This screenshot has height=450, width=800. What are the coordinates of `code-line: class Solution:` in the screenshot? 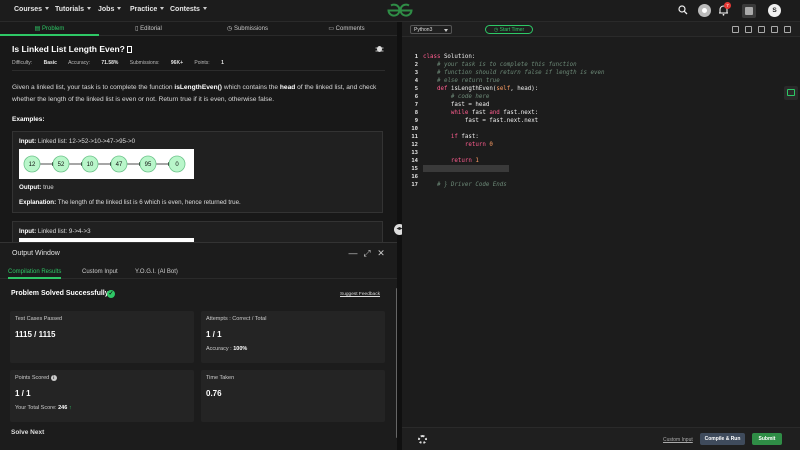 It's located at (449, 57).